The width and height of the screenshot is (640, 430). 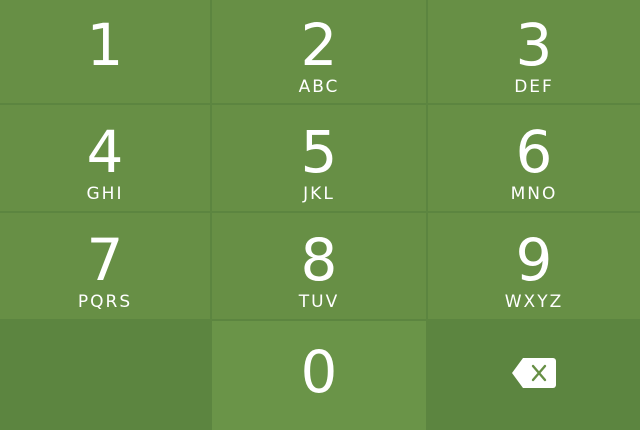 I want to click on key-digit: 4, so click(x=105, y=152).